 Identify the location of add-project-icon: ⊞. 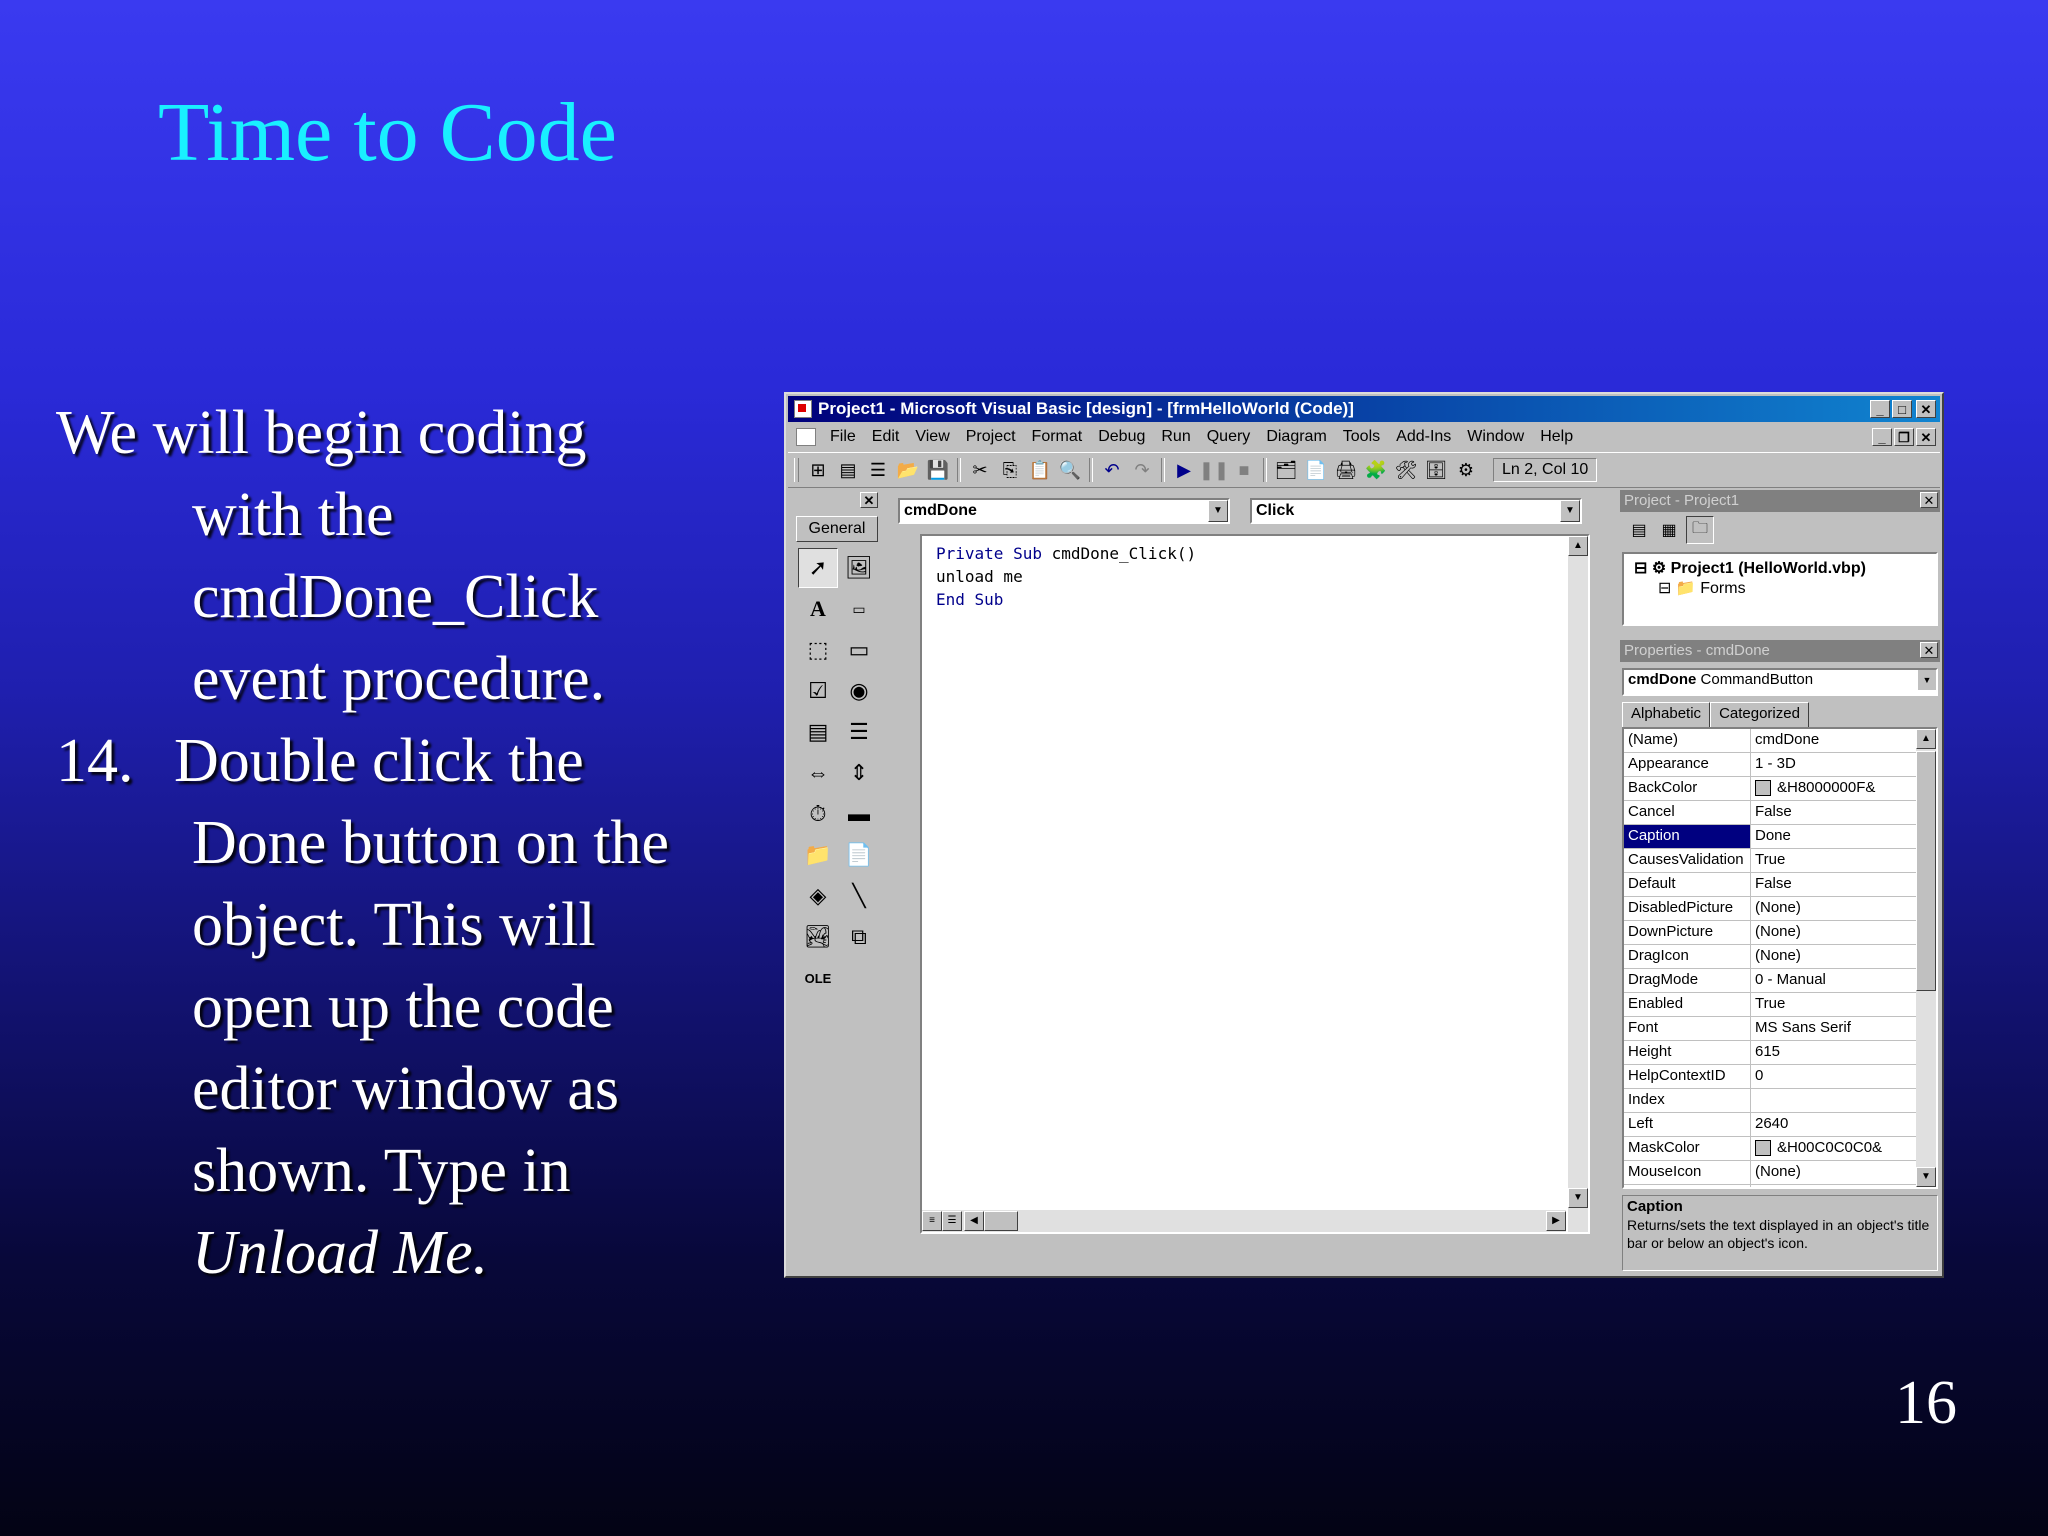
(818, 470).